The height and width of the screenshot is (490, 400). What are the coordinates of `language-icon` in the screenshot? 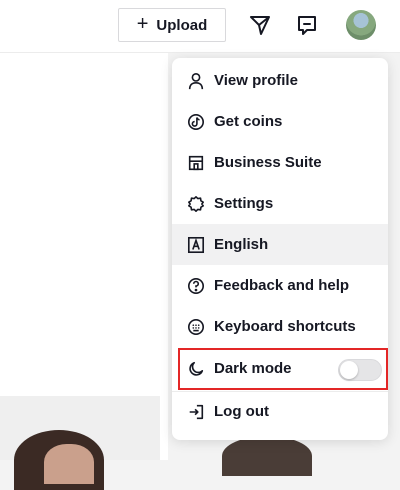 It's located at (196, 245).